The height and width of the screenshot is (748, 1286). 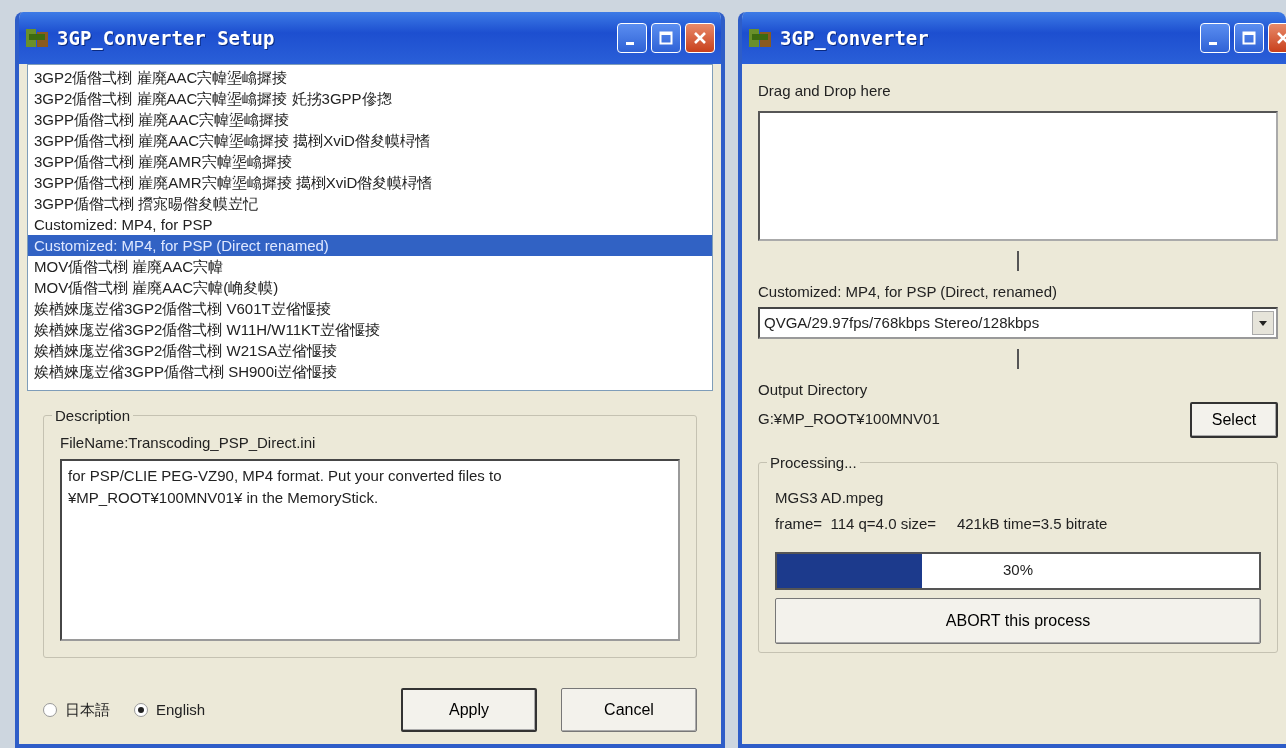 What do you see at coordinates (1263, 323) in the screenshot?
I see `caret-icon` at bounding box center [1263, 323].